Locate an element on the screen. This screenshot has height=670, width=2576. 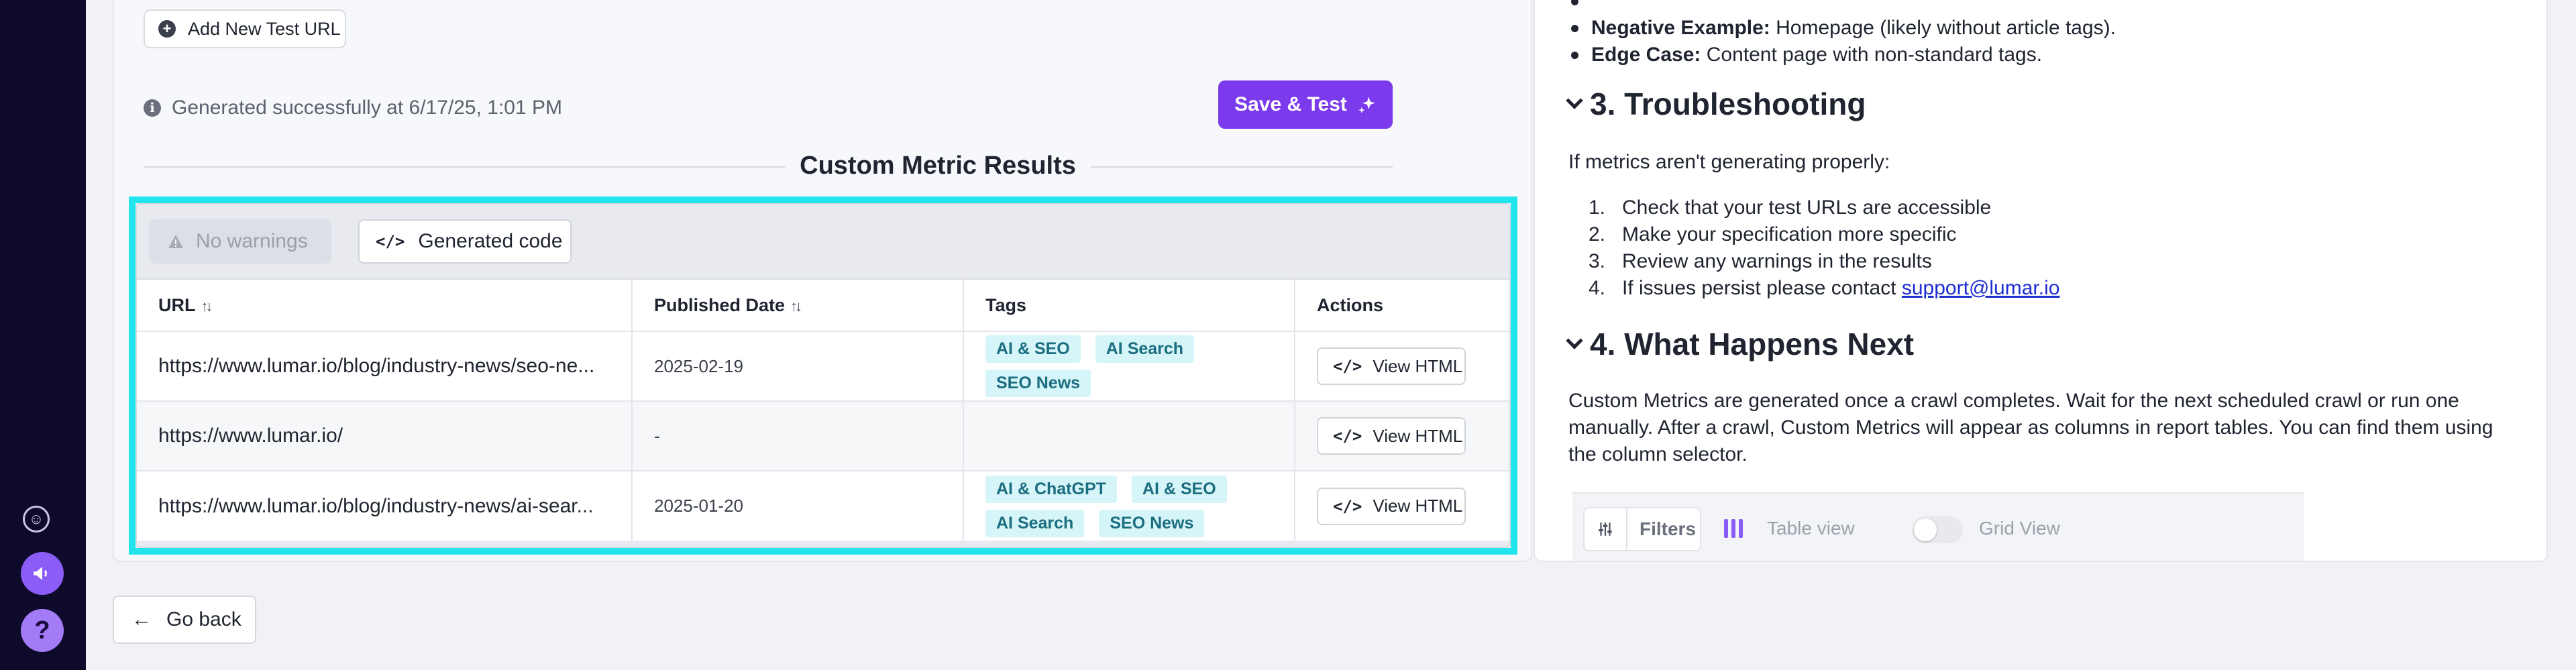
no-warnings-button: No warnings is located at coordinates (240, 241).